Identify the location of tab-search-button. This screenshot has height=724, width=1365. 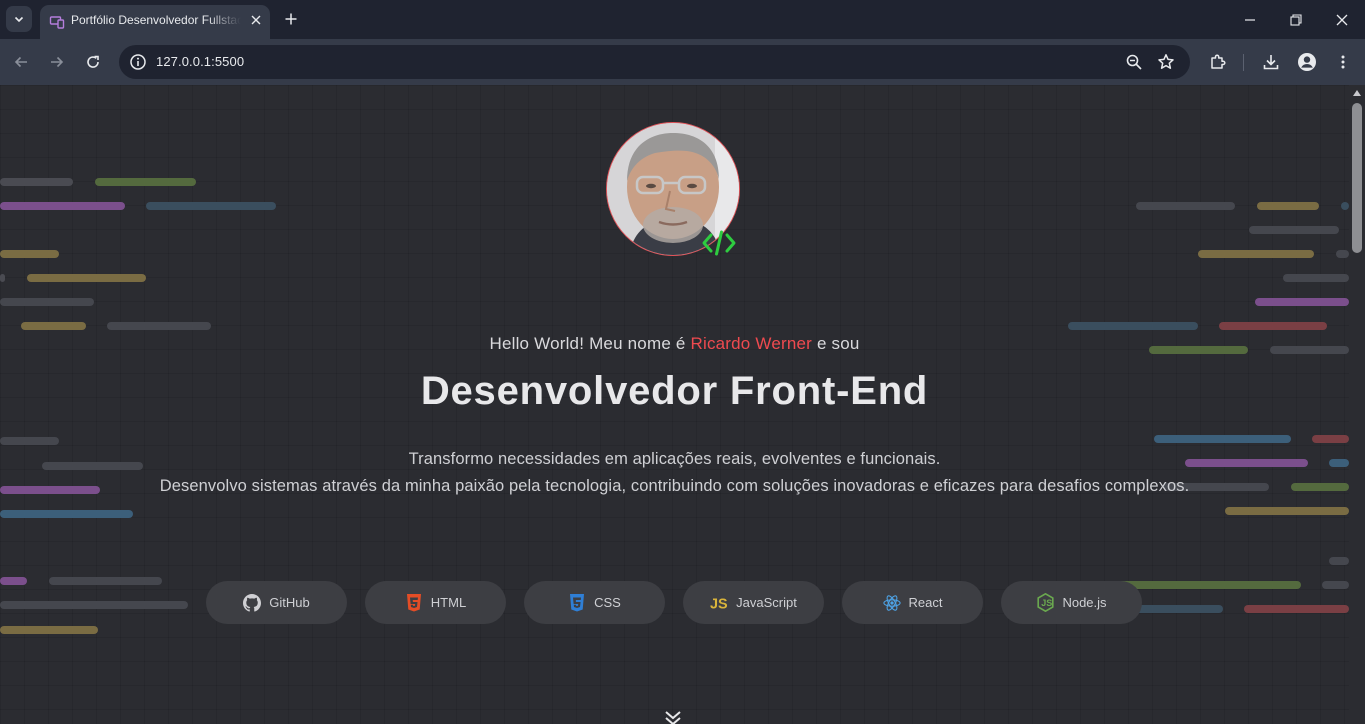
(19, 19).